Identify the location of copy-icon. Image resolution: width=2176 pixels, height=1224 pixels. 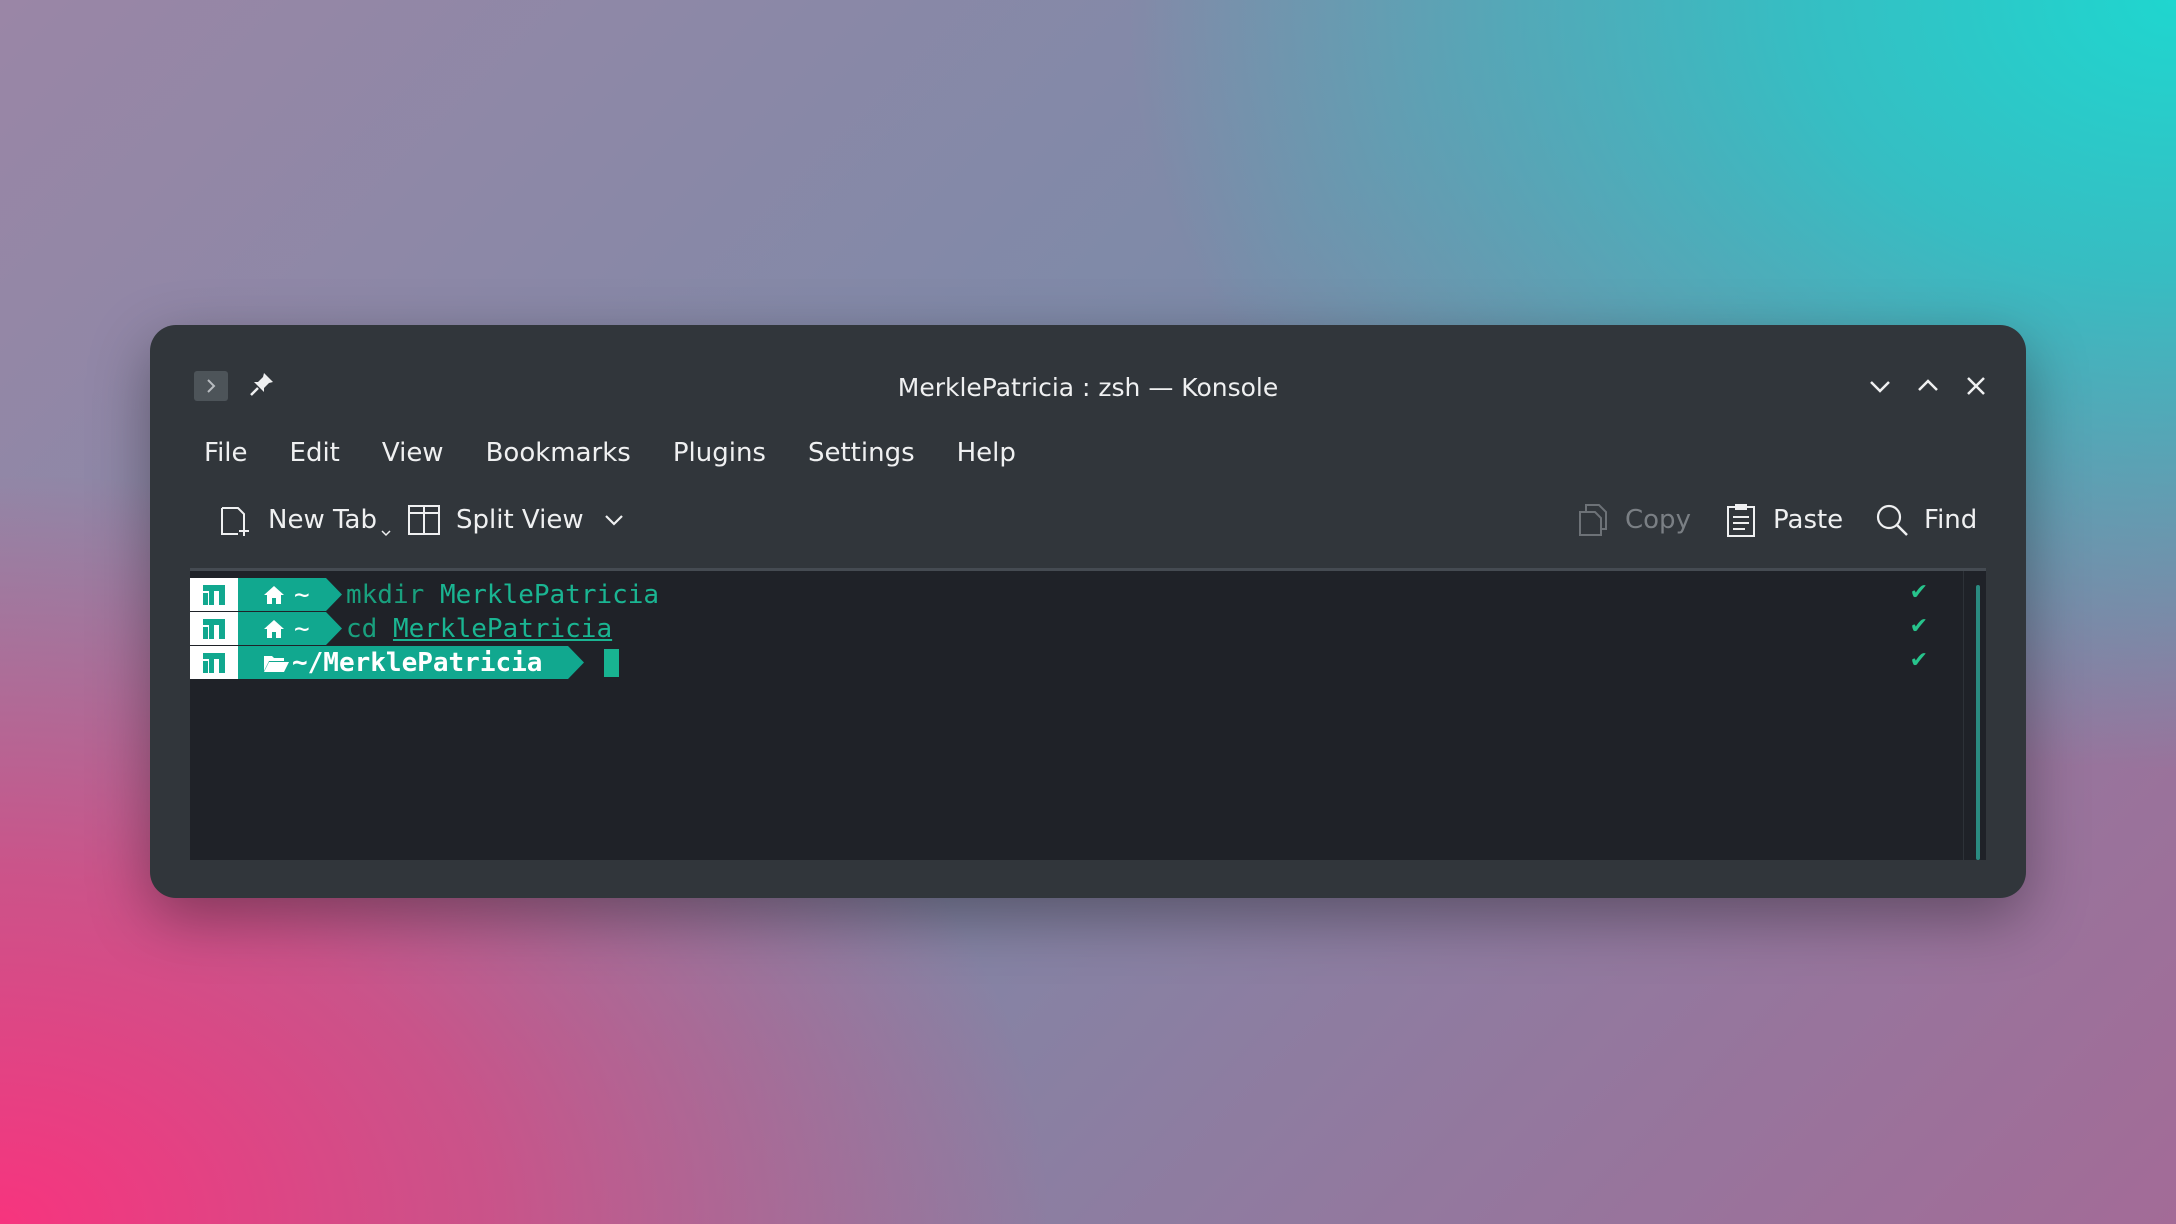
(1593, 520).